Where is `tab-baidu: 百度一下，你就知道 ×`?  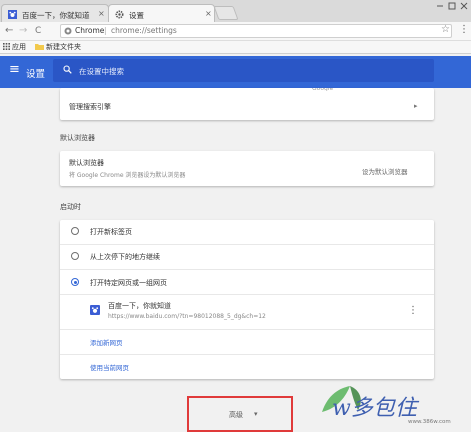
tab-baidu: 百度一下，你就知道 × is located at coordinates (55, 14).